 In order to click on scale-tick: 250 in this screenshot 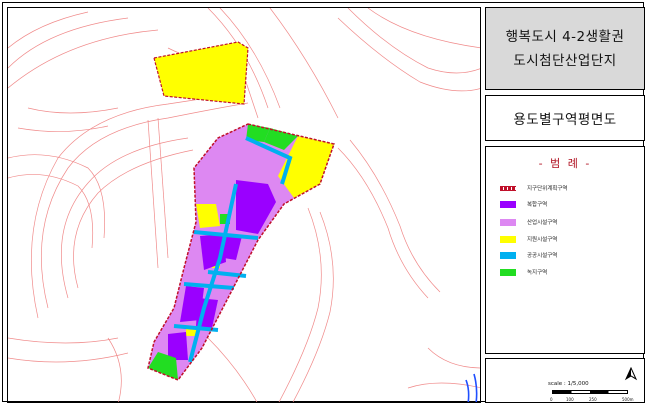, I will do `click(593, 399)`.